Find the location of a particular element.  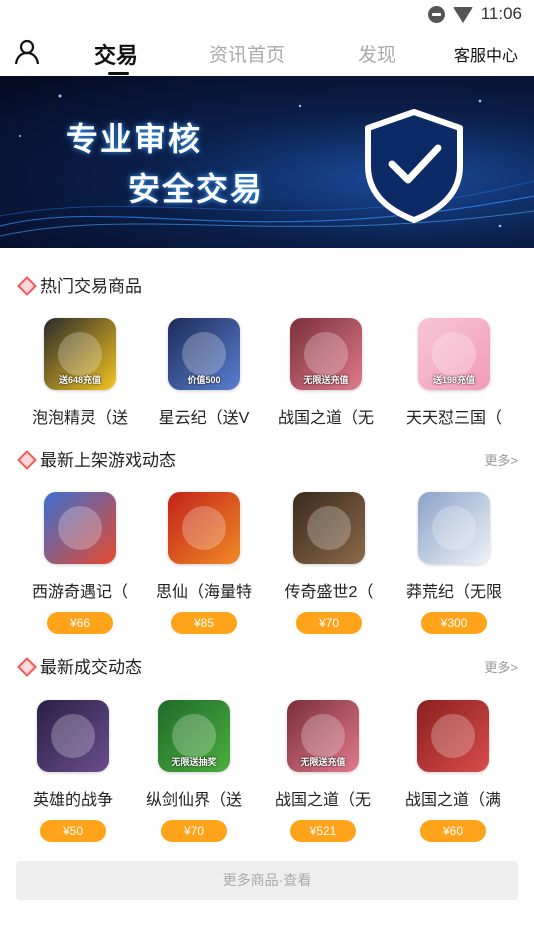

game-icon: 送648充值 is located at coordinates (80, 354).